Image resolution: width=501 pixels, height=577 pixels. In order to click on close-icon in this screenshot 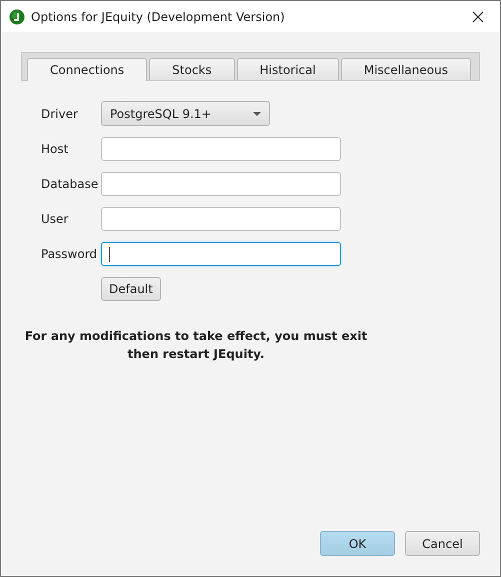, I will do `click(478, 16)`.